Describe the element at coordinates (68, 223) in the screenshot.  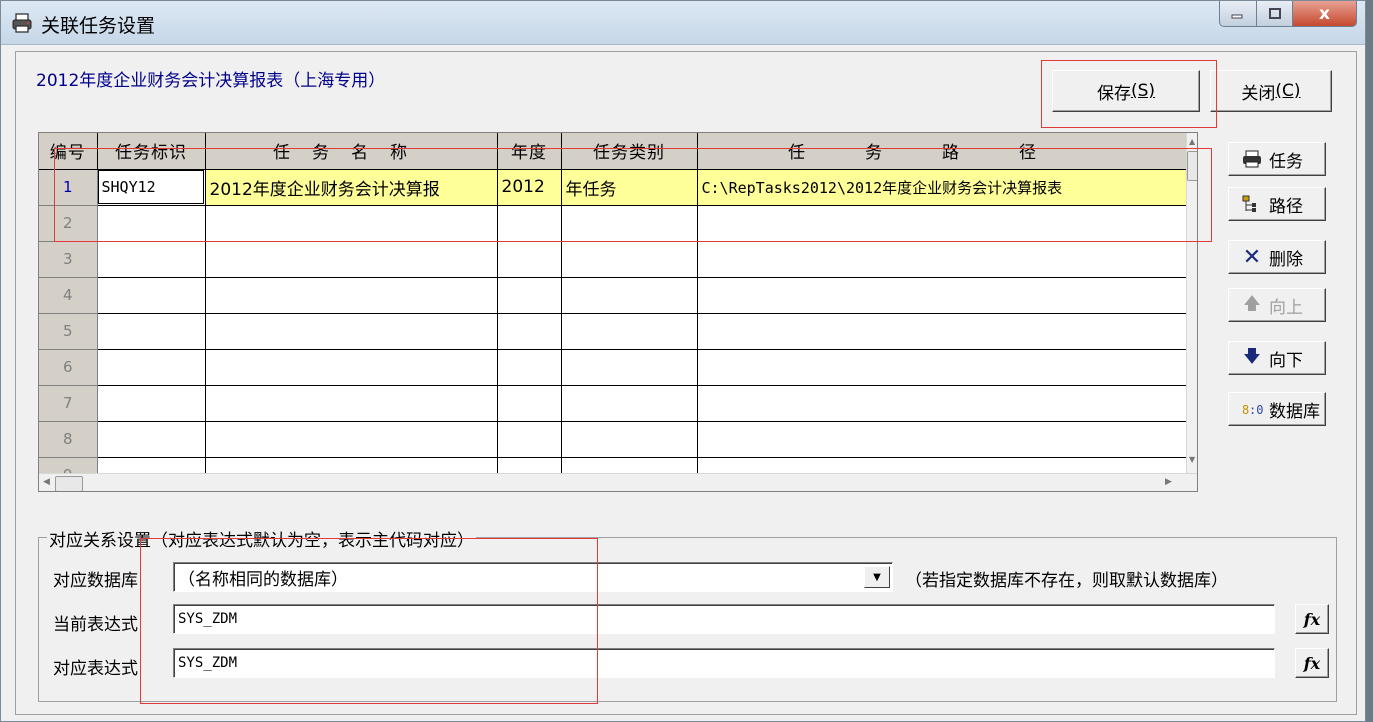
I see `row-number: 2` at that location.